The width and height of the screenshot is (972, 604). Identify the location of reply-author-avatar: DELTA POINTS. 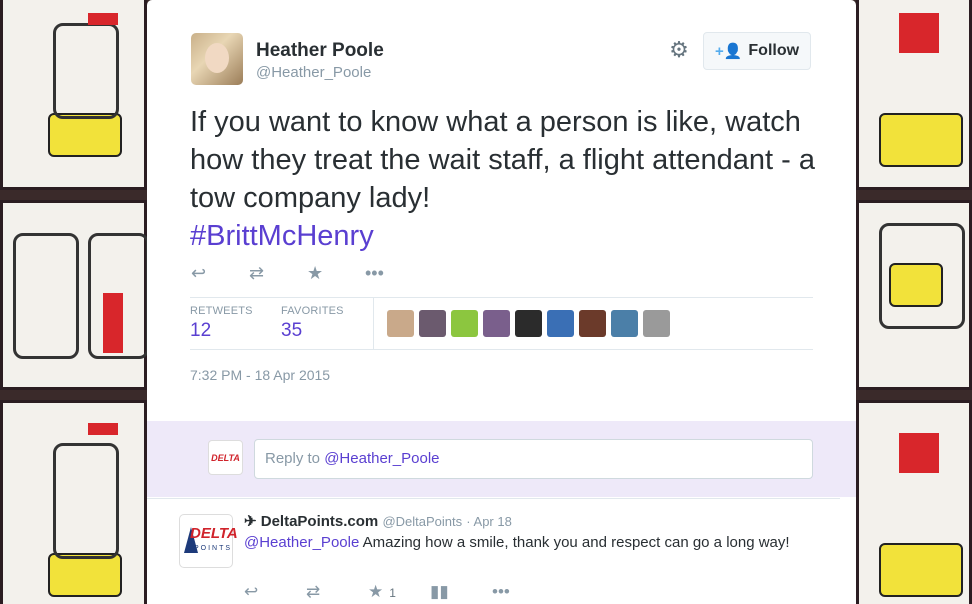
(208, 541).